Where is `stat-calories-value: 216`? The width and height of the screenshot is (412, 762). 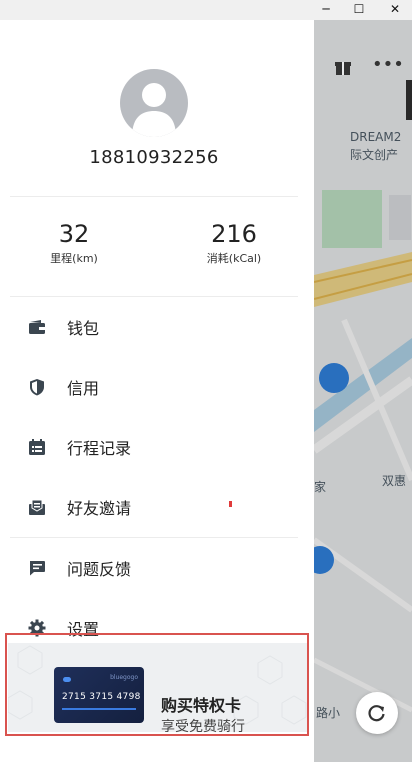
stat-calories-value: 216 is located at coordinates (234, 234).